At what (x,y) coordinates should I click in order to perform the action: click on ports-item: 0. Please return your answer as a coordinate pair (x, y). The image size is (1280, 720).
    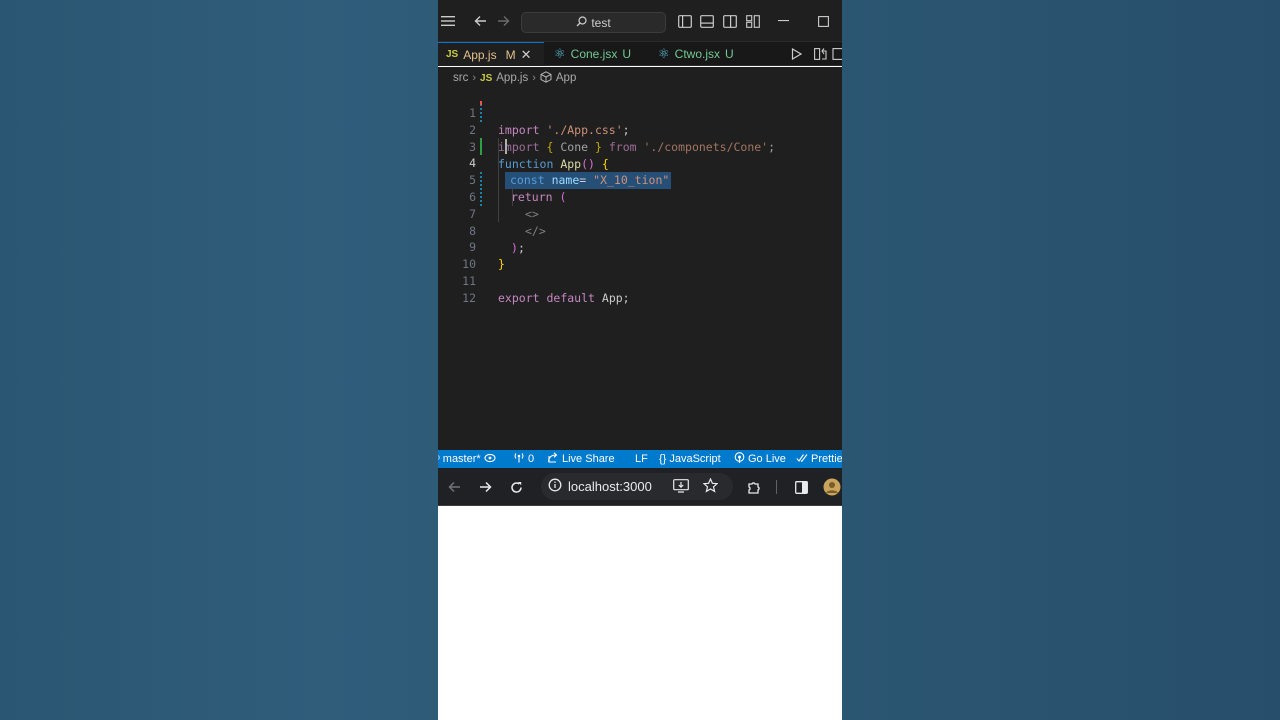
    Looking at the image, I should click on (523, 459).